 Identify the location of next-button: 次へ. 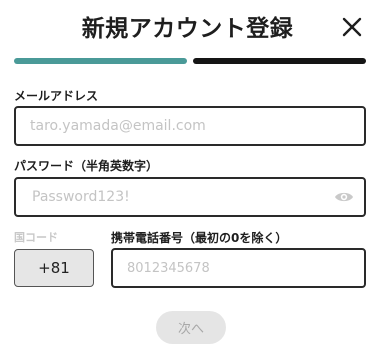
(191, 327).